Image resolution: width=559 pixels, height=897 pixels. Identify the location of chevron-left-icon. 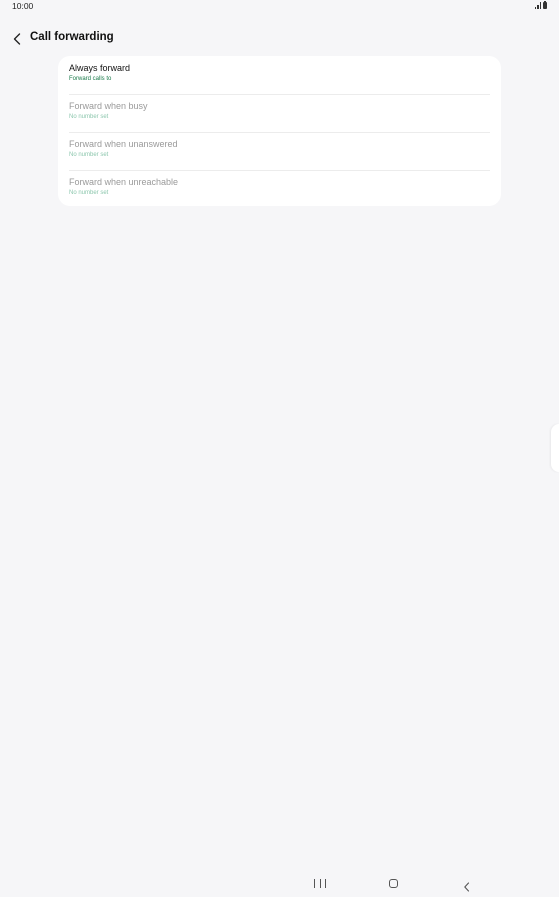
(17, 39).